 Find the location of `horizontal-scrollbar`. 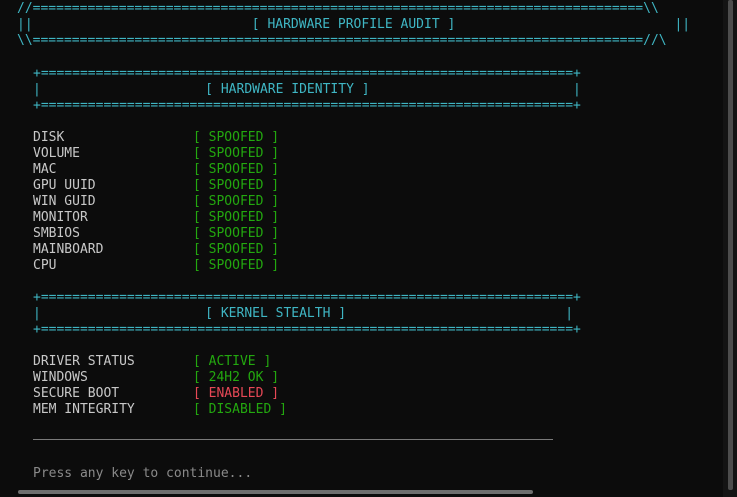

horizontal-scrollbar is located at coordinates (361, 492).